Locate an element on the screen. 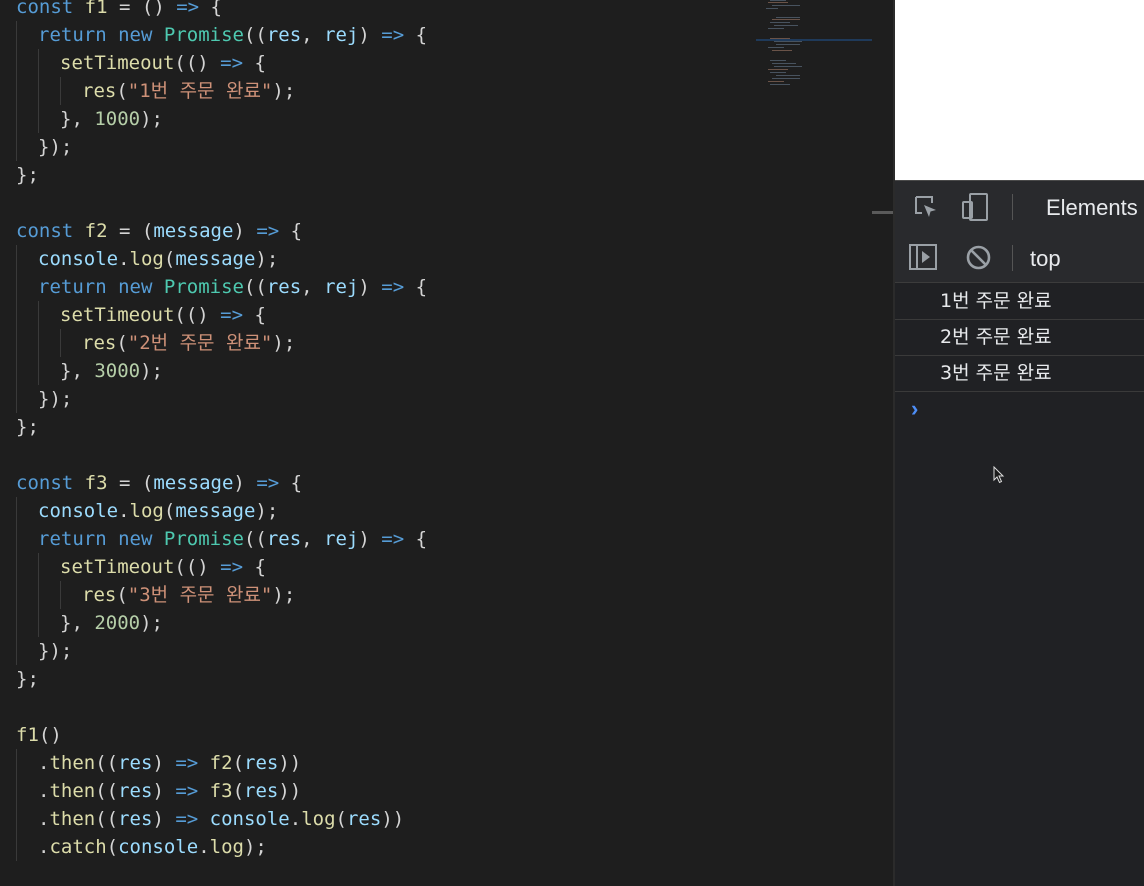 The height and width of the screenshot is (886, 1144). pane-sash is located at coordinates (883, 212).